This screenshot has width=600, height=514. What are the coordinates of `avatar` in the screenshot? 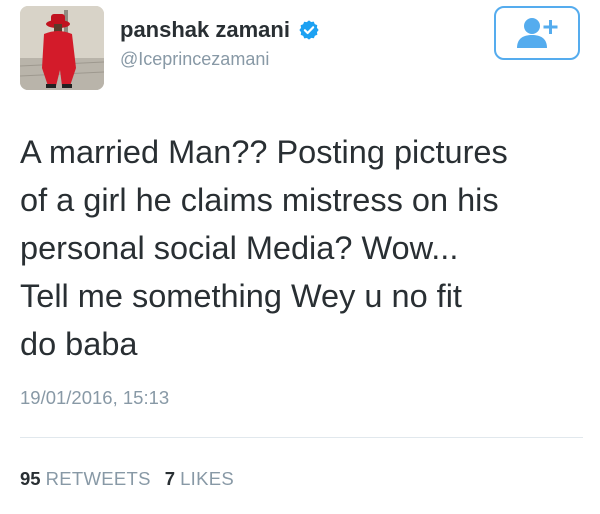 It's located at (62, 48).